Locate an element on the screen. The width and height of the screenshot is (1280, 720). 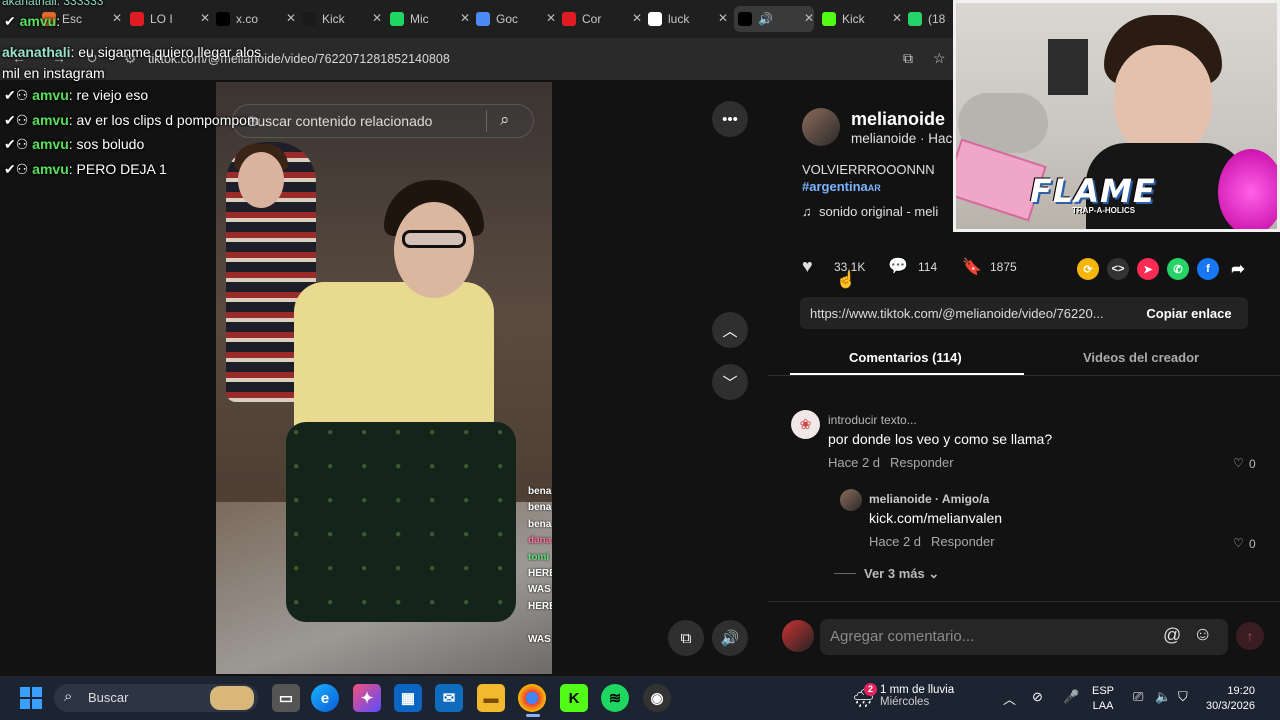
hashtag-link: #argentinaAR is located at coordinates (841, 186).